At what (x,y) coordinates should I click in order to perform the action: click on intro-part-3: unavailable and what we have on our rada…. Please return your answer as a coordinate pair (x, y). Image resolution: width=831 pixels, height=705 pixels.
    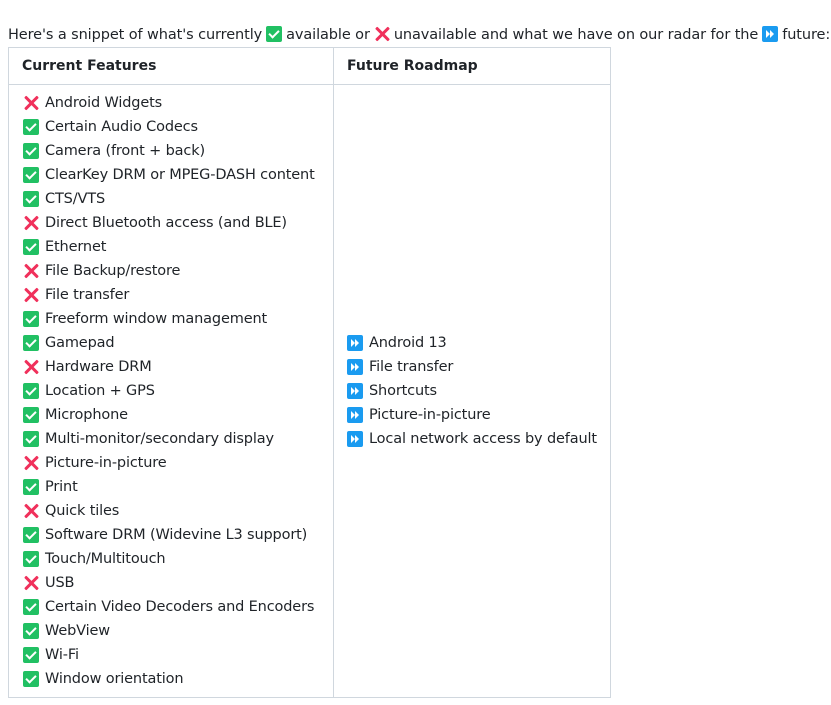
    Looking at the image, I should click on (576, 34).